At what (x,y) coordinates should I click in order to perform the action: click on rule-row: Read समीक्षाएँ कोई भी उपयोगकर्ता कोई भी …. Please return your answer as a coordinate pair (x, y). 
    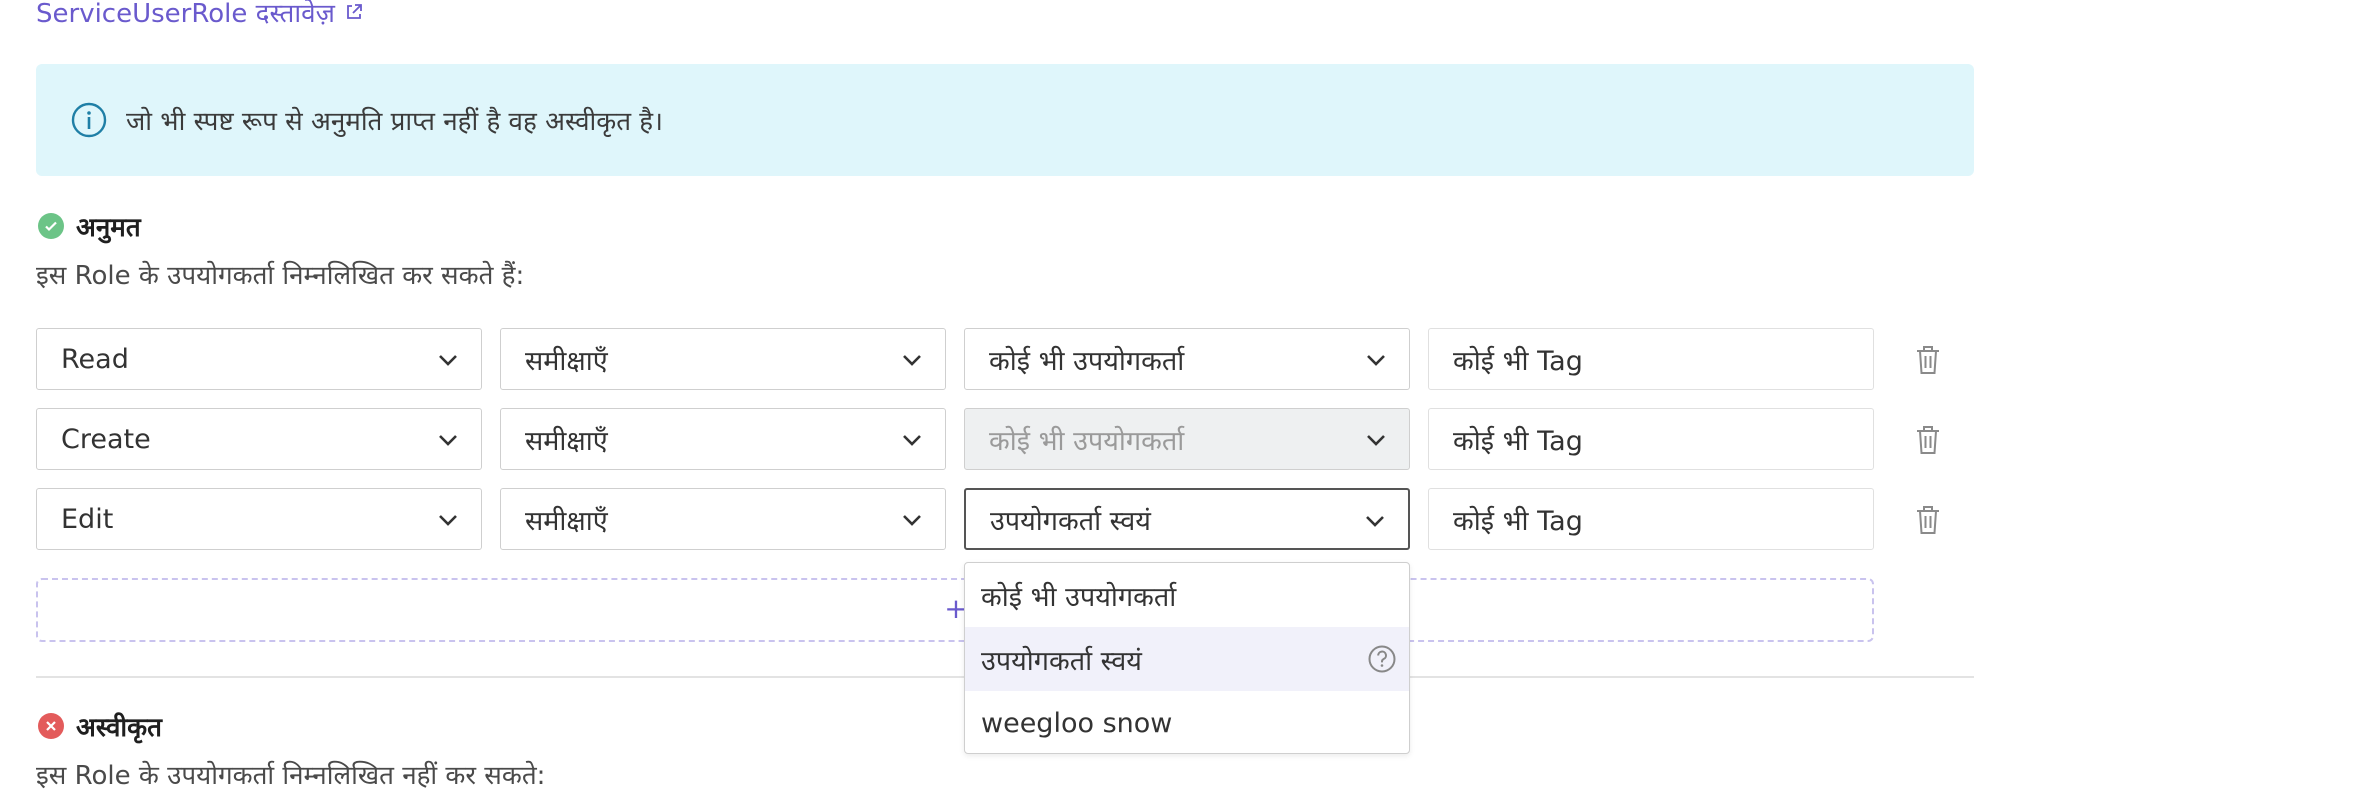
    Looking at the image, I should click on (1006, 359).